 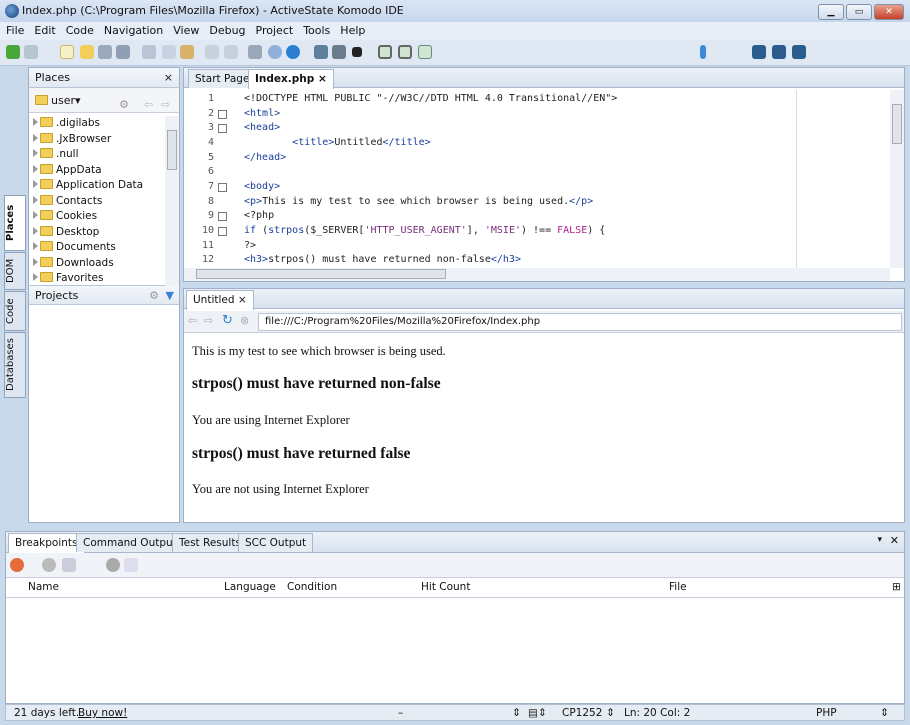 What do you see at coordinates (67, 52) in the screenshot?
I see `new-file-icon` at bounding box center [67, 52].